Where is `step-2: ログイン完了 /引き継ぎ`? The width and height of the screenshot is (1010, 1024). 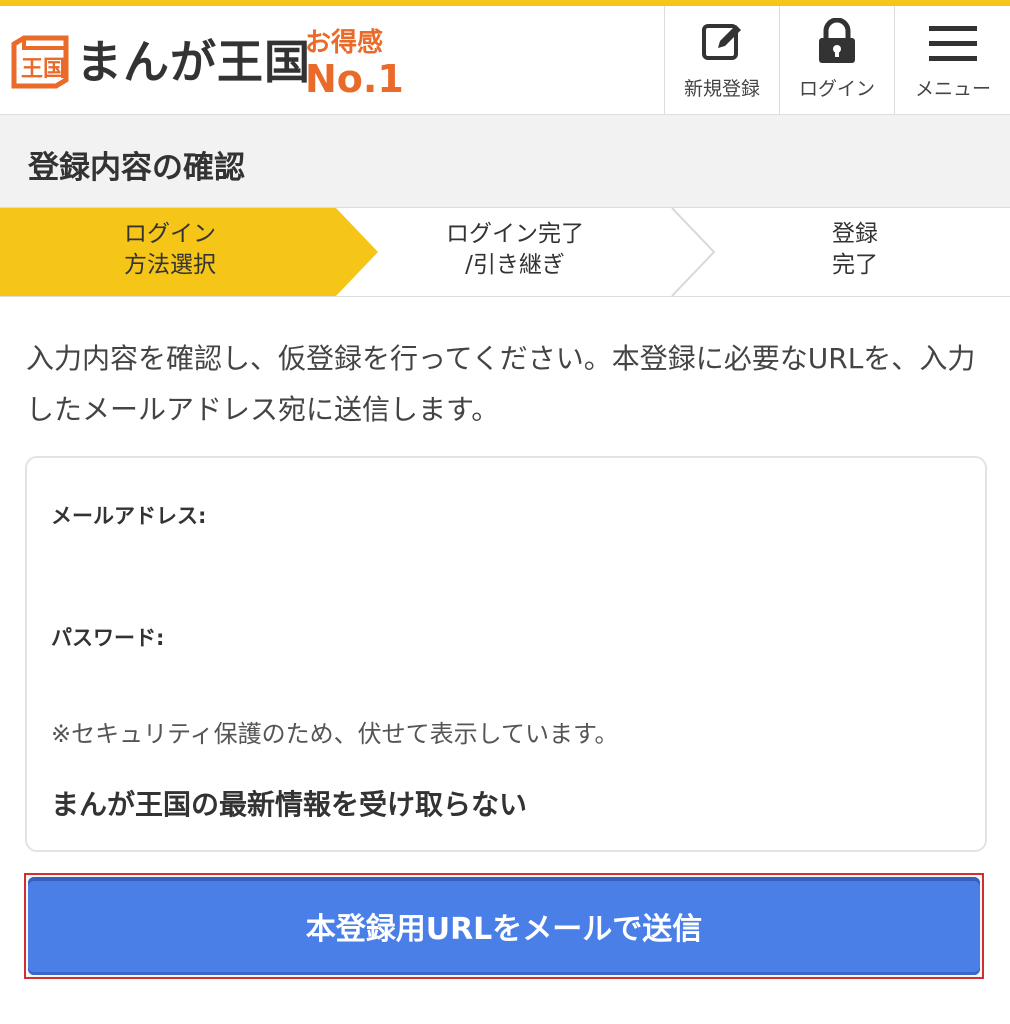
step-2: ログイン完了 /引き継ぎ is located at coordinates (515, 250).